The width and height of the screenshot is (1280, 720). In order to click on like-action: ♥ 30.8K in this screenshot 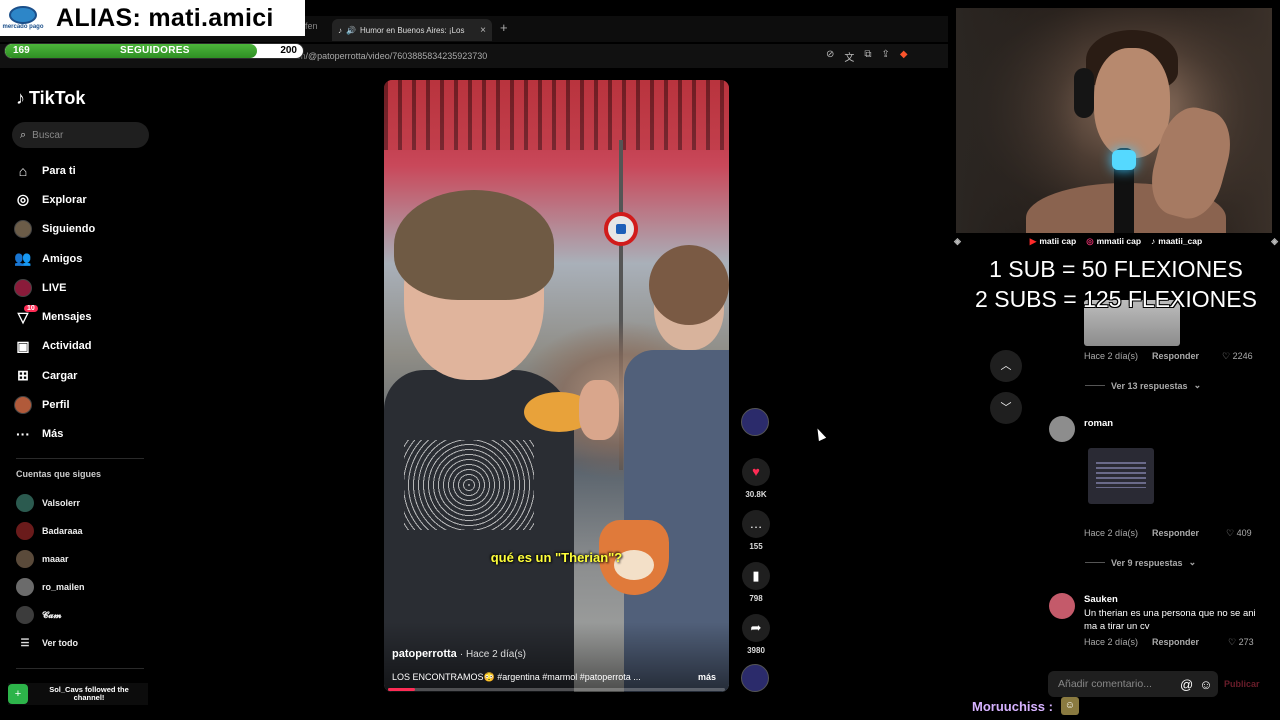, I will do `click(756, 478)`.